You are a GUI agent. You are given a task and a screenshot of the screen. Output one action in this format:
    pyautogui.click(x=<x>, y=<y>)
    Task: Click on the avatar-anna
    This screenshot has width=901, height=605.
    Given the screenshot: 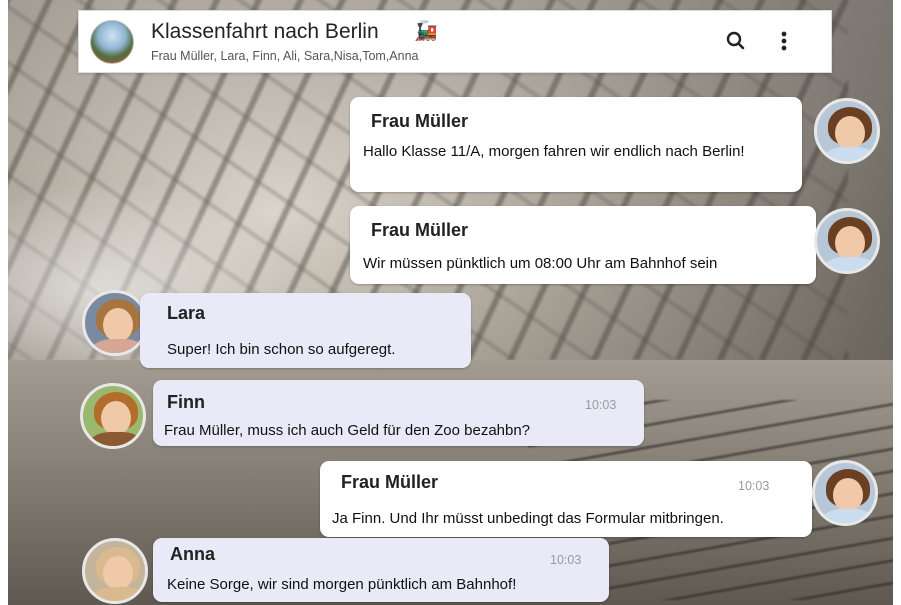 What is the action you would take?
    pyautogui.click(x=115, y=571)
    